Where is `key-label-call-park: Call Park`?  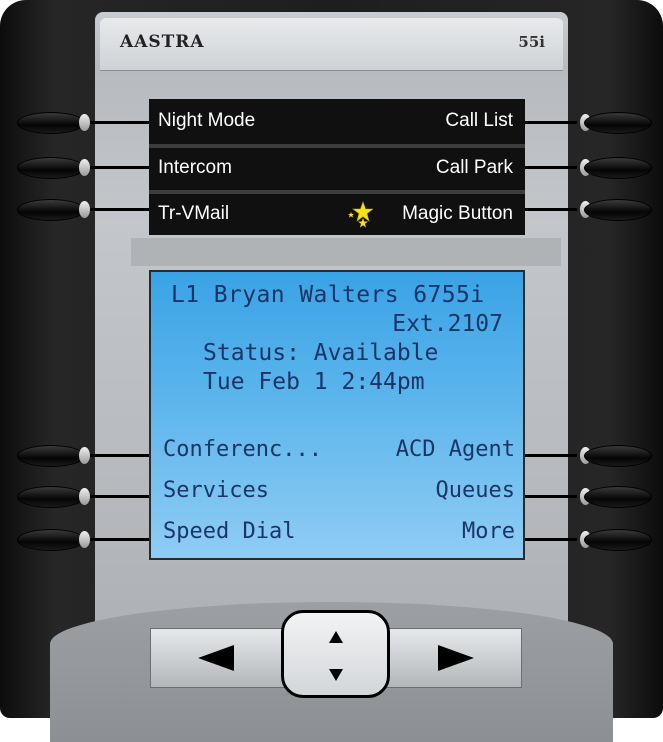
key-label-call-park: Call Park is located at coordinates (474, 167).